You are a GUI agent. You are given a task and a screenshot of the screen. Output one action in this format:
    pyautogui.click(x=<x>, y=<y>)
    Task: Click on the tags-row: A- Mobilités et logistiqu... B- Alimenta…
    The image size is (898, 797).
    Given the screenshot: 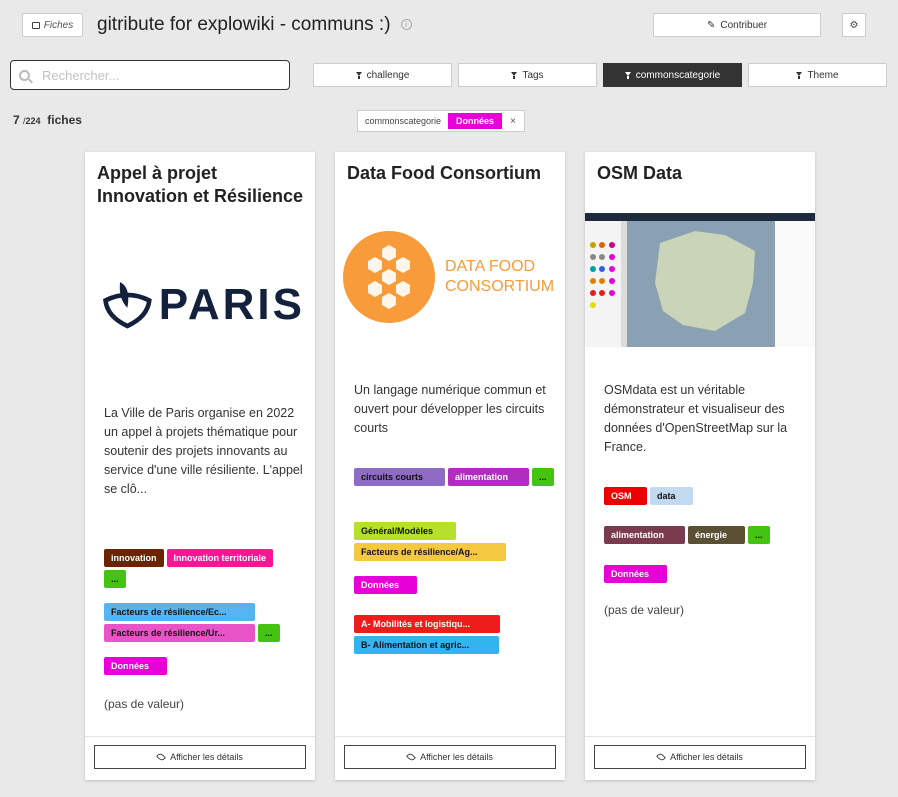 What is the action you would take?
    pyautogui.click(x=454, y=634)
    